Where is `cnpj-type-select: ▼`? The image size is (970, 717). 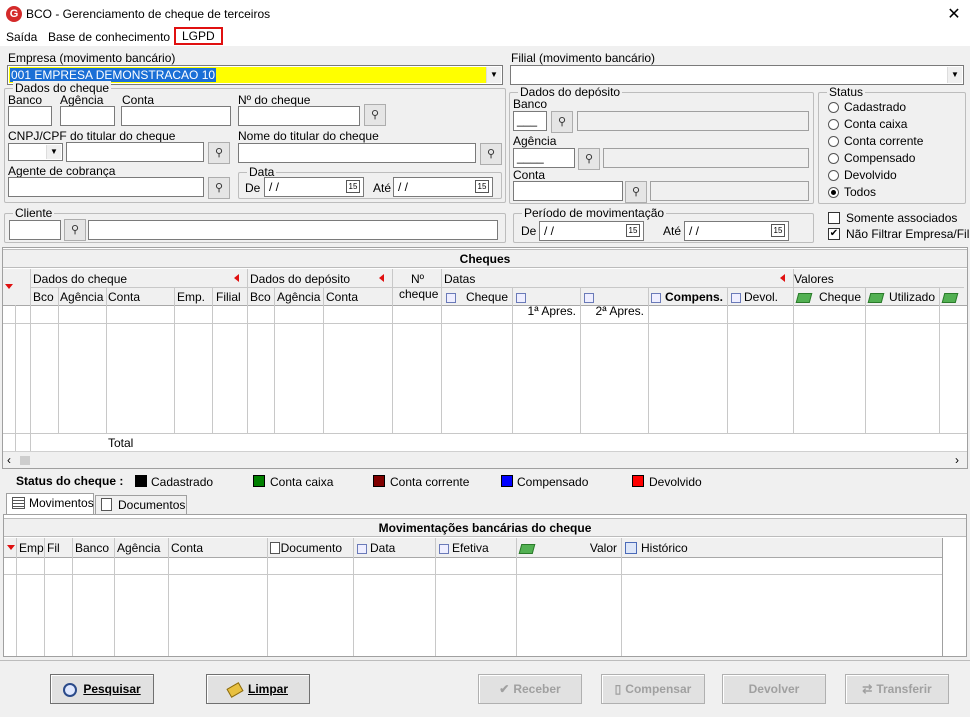 cnpj-type-select: ▼ is located at coordinates (35, 152).